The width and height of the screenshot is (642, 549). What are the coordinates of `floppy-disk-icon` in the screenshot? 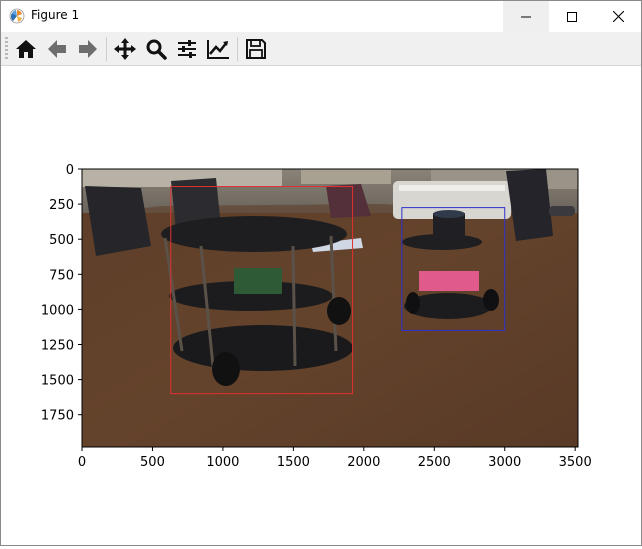 It's located at (256, 49).